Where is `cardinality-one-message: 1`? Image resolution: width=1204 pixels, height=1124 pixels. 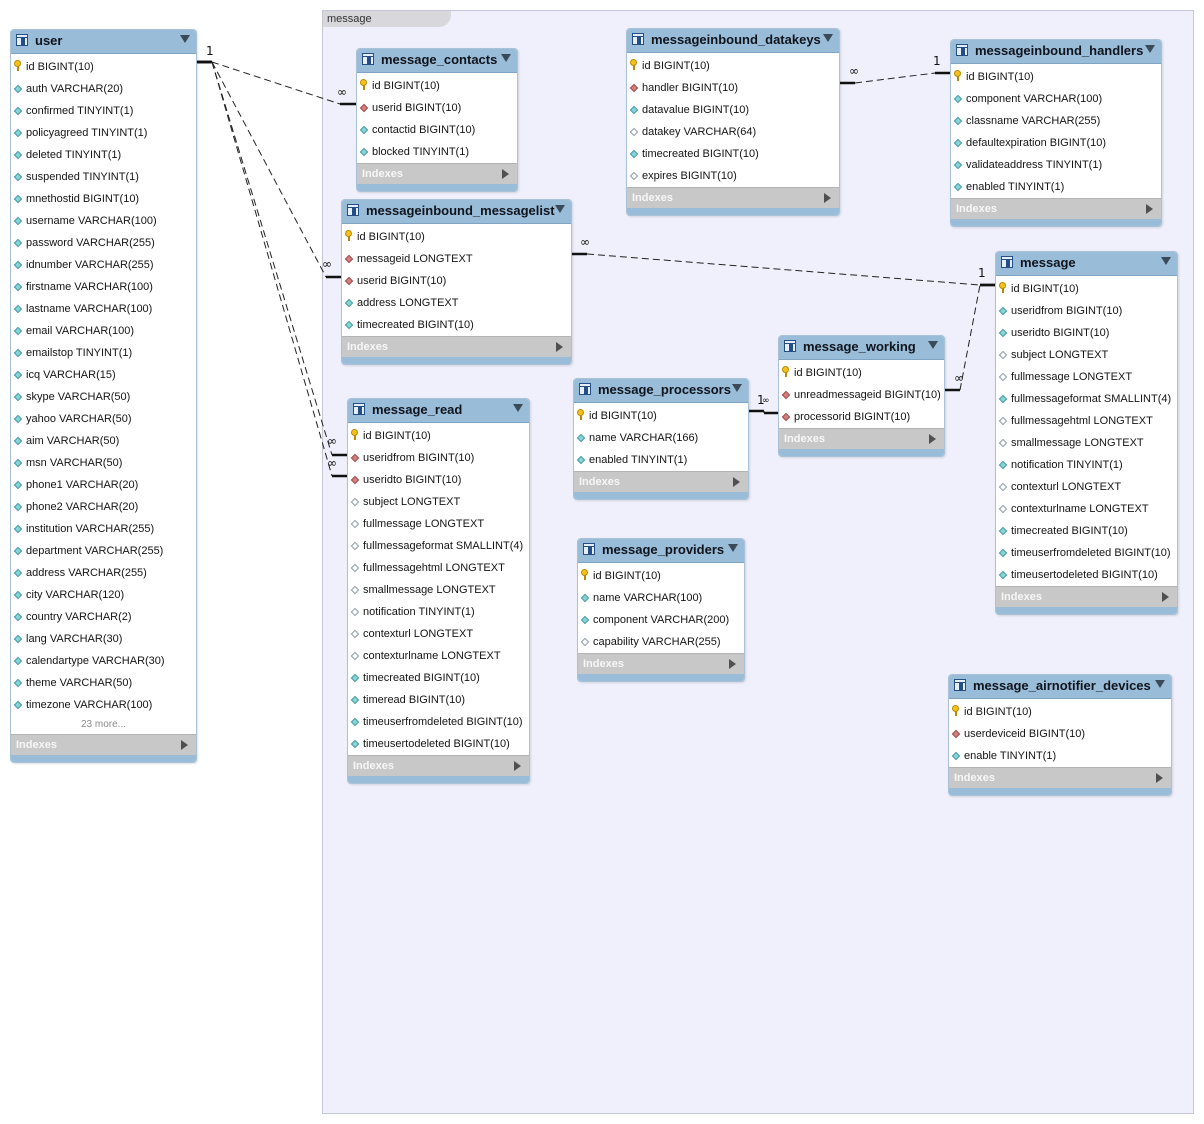 cardinality-one-message: 1 is located at coordinates (982, 273).